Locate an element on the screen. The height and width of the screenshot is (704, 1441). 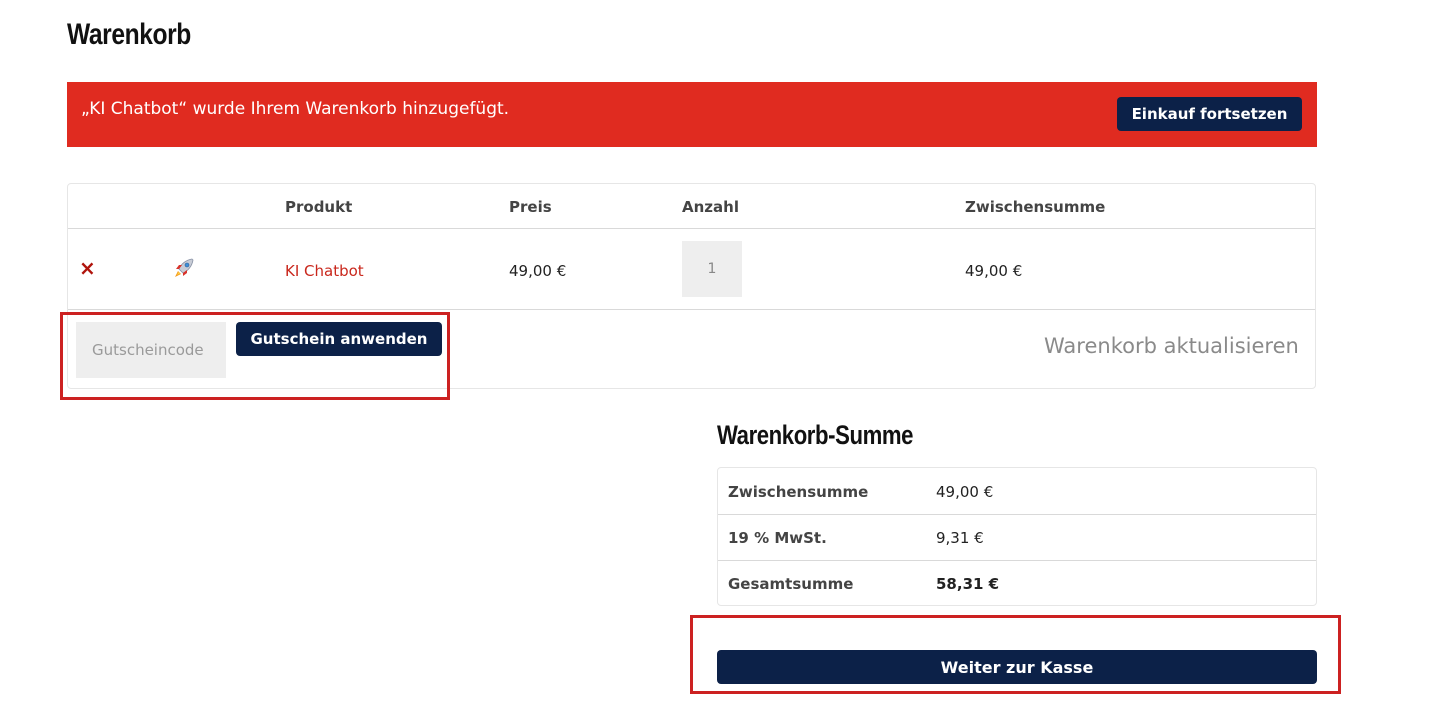
header-subtotal: Zwischensumme is located at coordinates (1035, 207).